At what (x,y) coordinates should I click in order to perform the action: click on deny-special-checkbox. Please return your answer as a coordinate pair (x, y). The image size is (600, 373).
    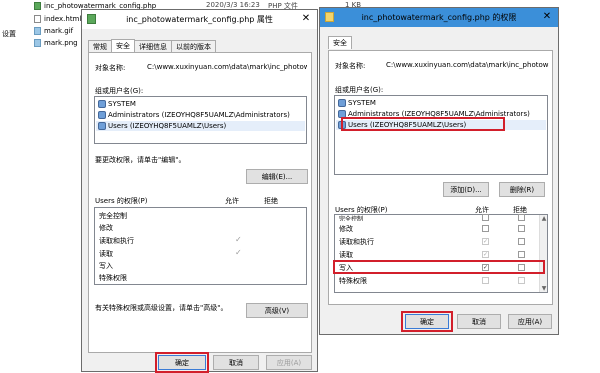
    Looking at the image, I should click on (521, 280).